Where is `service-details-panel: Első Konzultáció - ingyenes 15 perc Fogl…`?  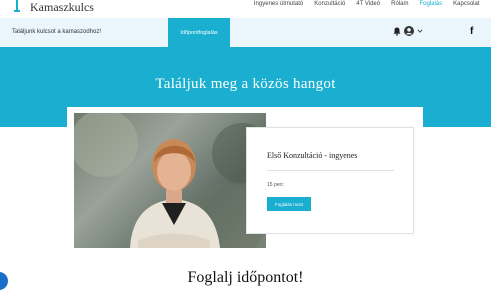
service-details-panel: Első Konzultáció - ingyenes 15 perc Fogl… is located at coordinates (330, 180).